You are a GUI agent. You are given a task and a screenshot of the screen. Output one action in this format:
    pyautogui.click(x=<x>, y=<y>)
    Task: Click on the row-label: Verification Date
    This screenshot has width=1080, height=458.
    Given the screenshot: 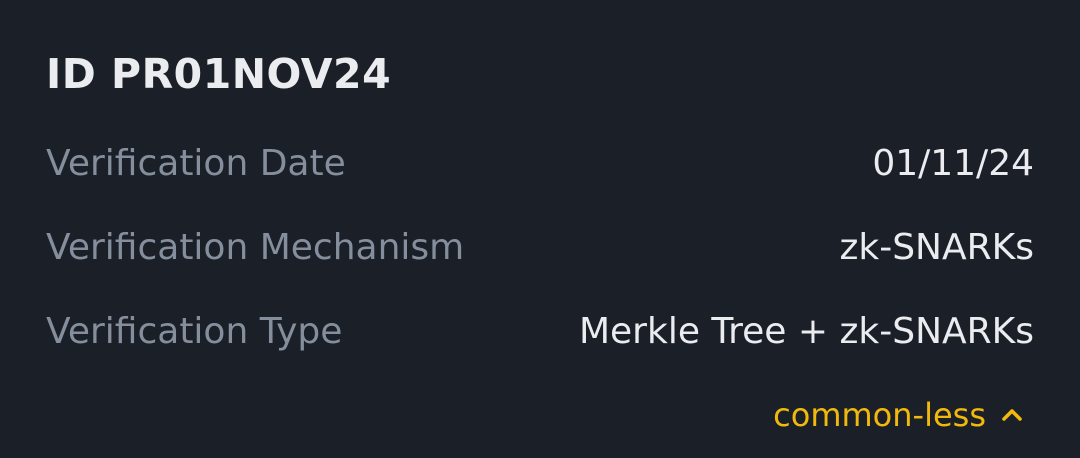 What is the action you would take?
    pyautogui.click(x=196, y=163)
    